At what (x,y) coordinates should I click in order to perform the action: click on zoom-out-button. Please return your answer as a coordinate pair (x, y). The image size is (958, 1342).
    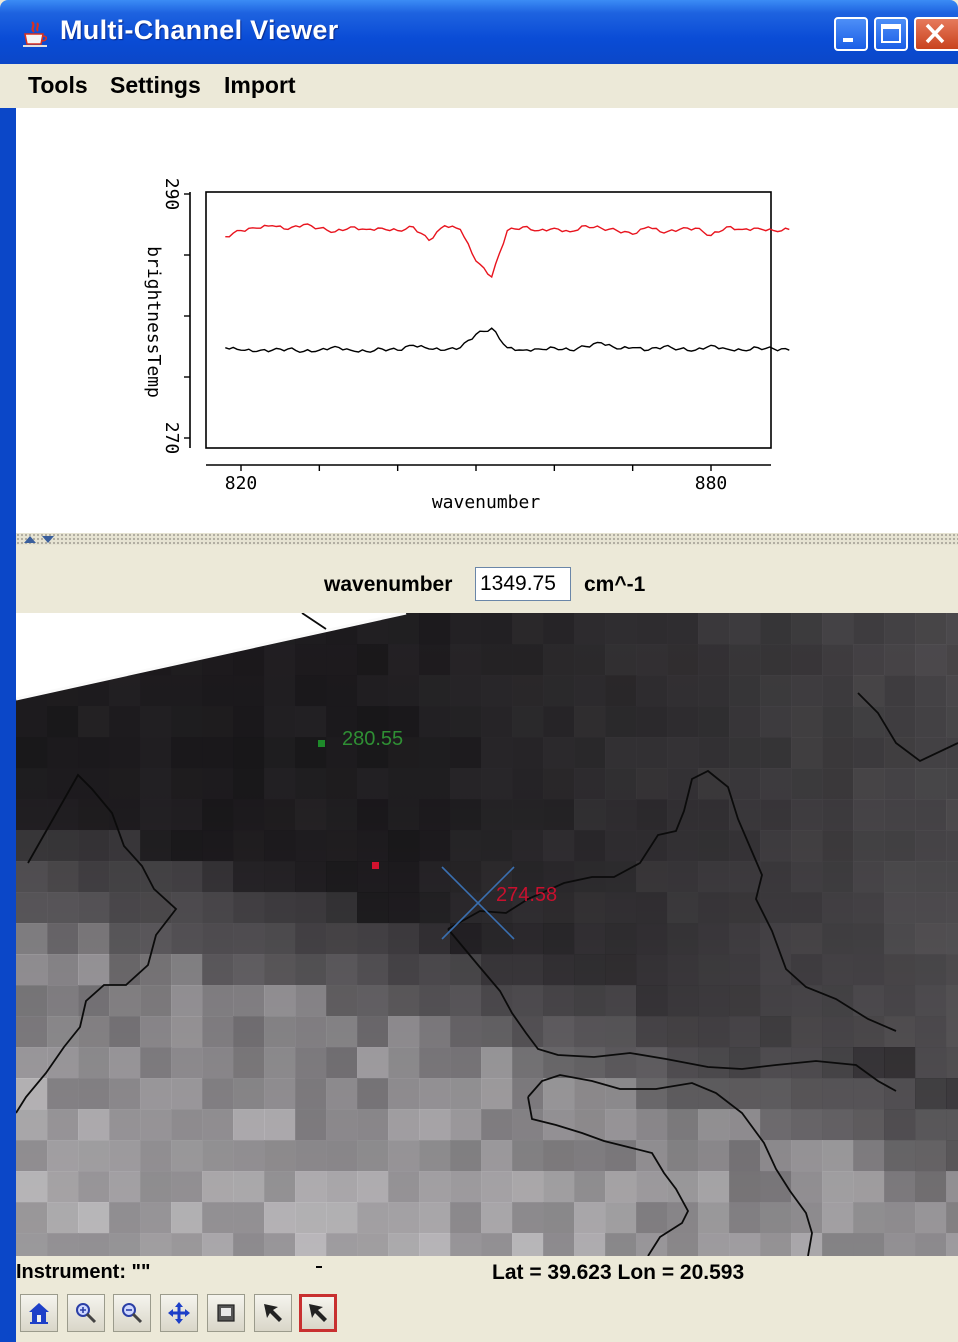
    Looking at the image, I should click on (132, 1313).